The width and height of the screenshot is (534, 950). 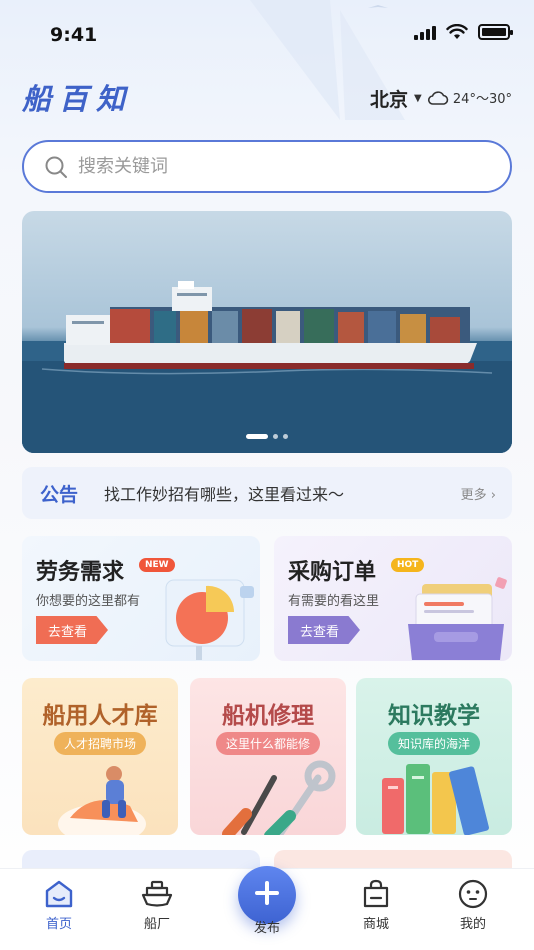 What do you see at coordinates (78, 99) in the screenshot?
I see `app-logo: 船百知` at bounding box center [78, 99].